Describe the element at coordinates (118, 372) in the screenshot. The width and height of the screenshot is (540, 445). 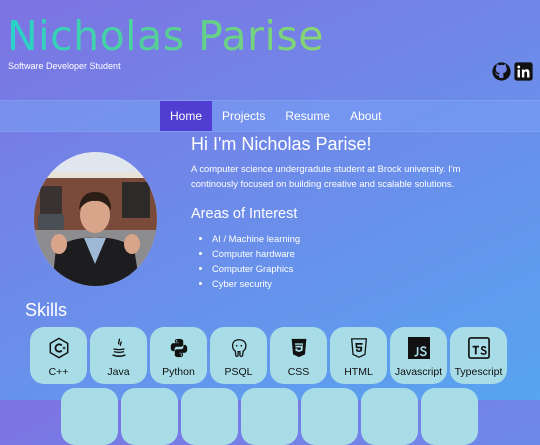
I see `skill-label: Java` at that location.